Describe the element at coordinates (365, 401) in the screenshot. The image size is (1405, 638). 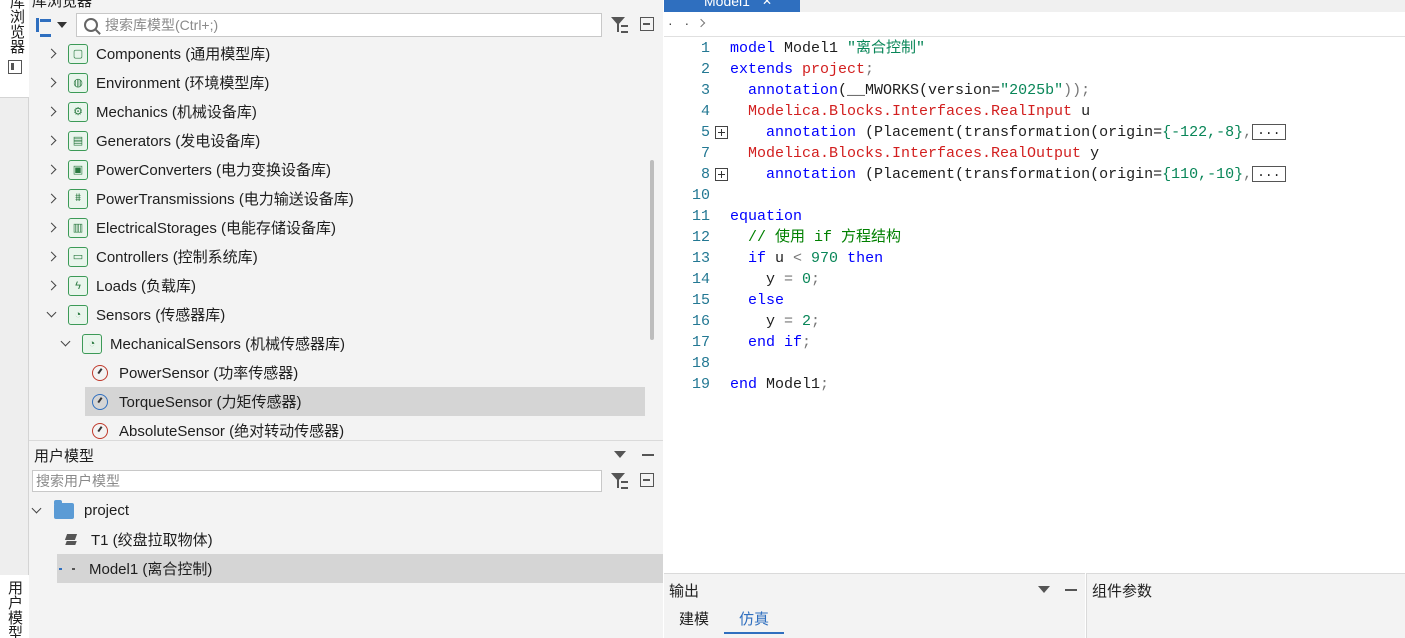
I see `tree-item-torquesensor: TorqueSensor (力矩传感器)` at that location.